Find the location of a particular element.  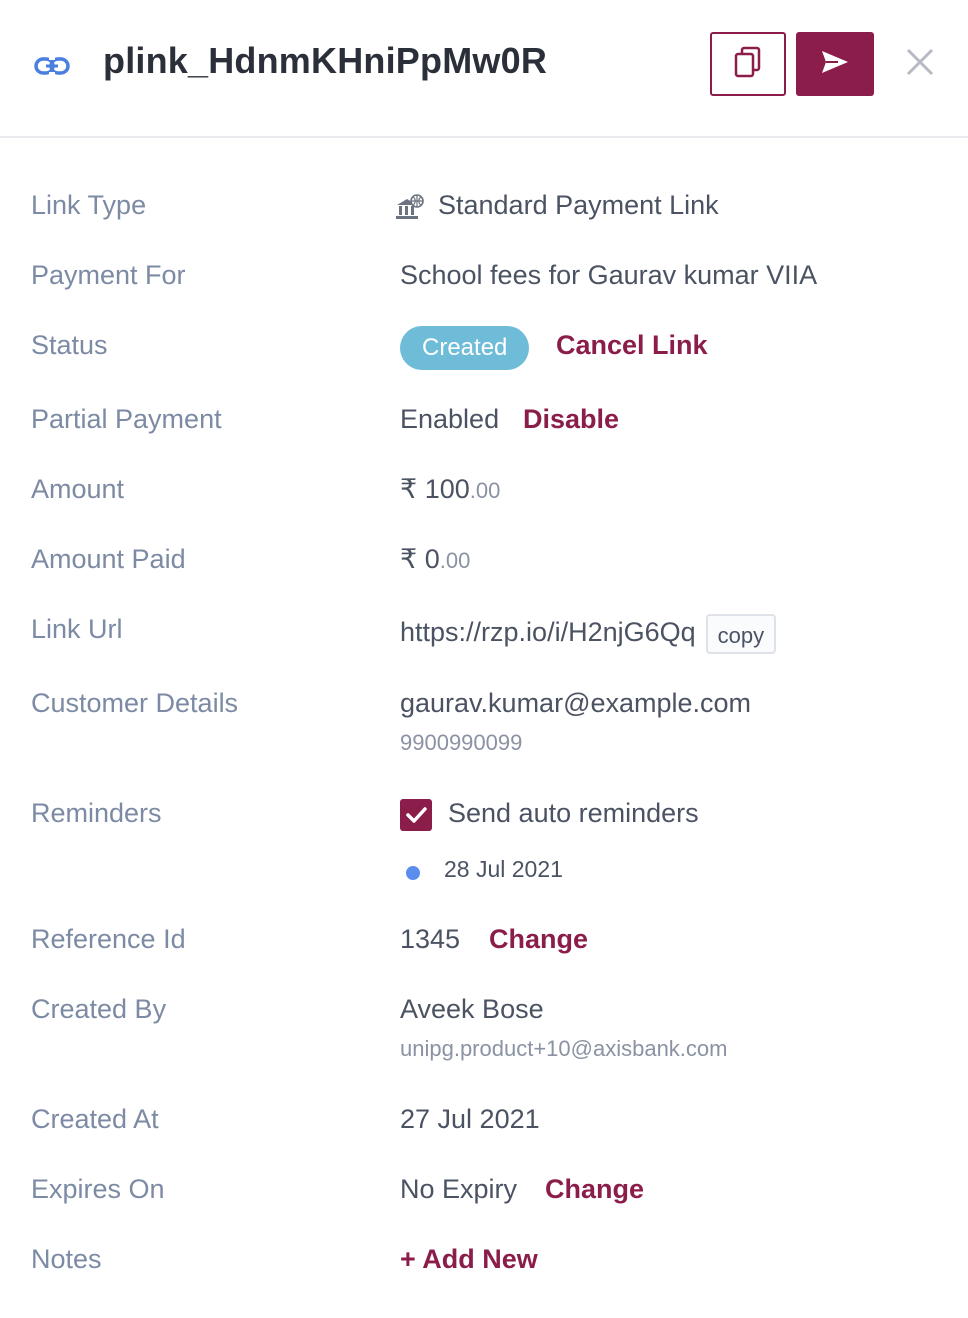

reference-id-value: 1345 is located at coordinates (430, 939).